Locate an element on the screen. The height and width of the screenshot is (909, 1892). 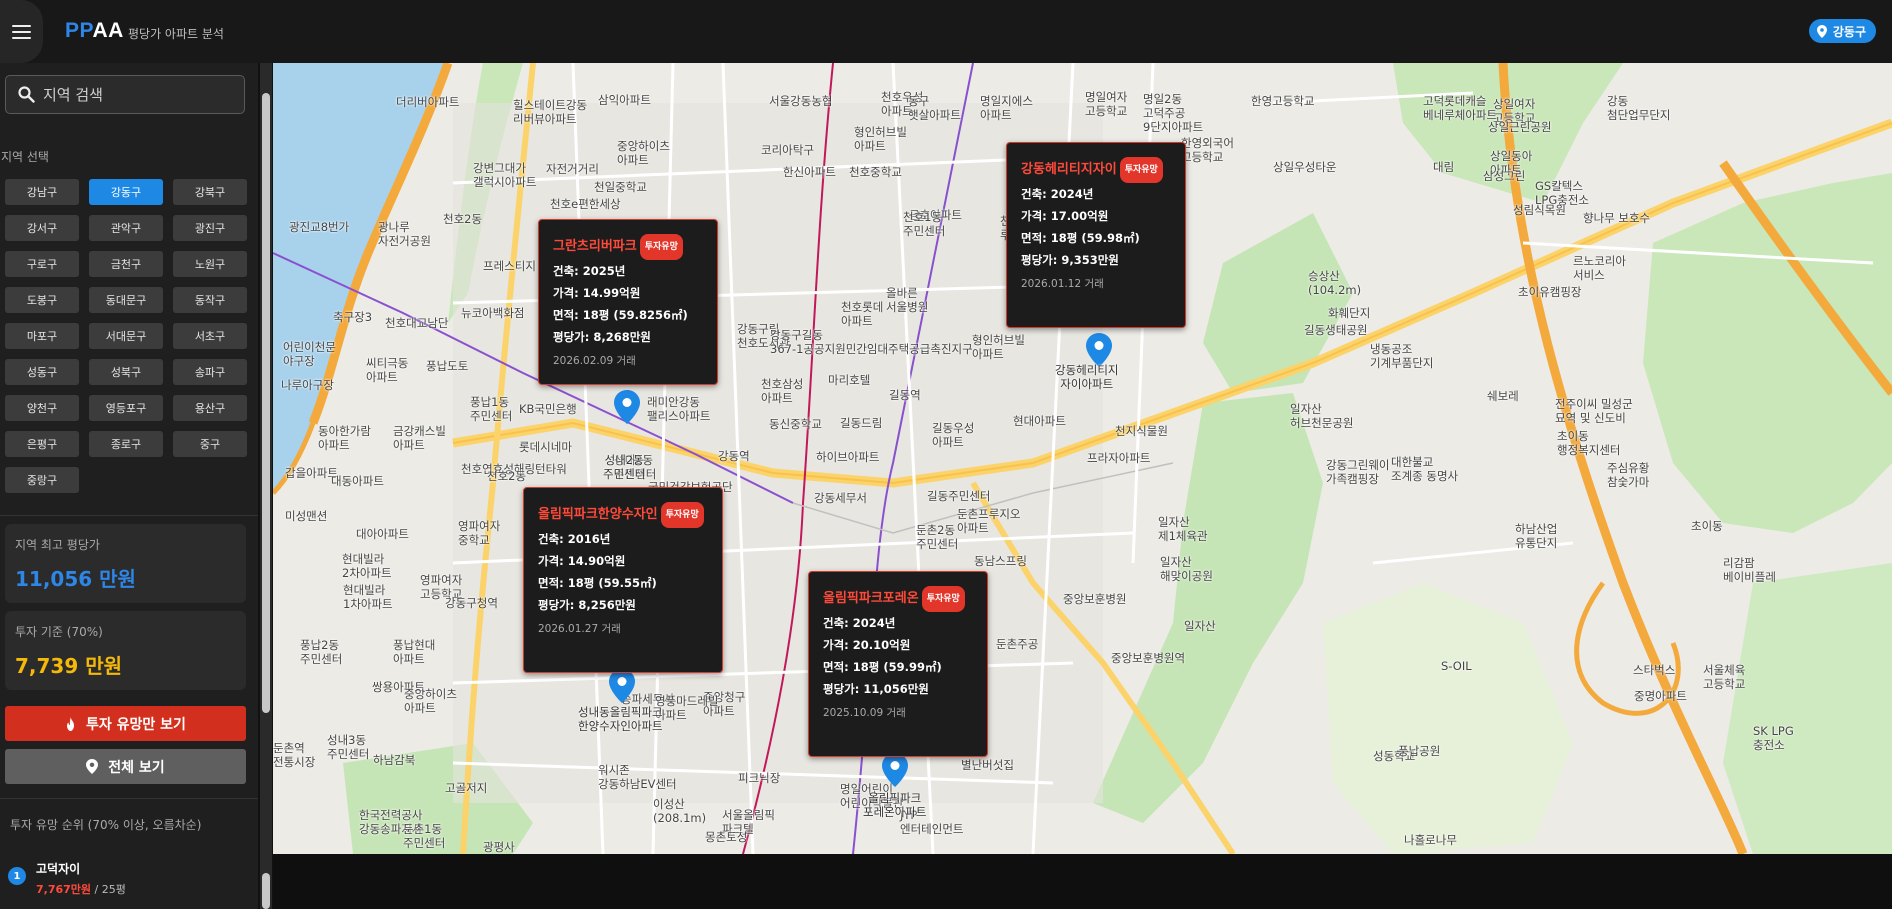
map-place-label: 대한불교 조계종 동명사 is located at coordinates (1425, 469).